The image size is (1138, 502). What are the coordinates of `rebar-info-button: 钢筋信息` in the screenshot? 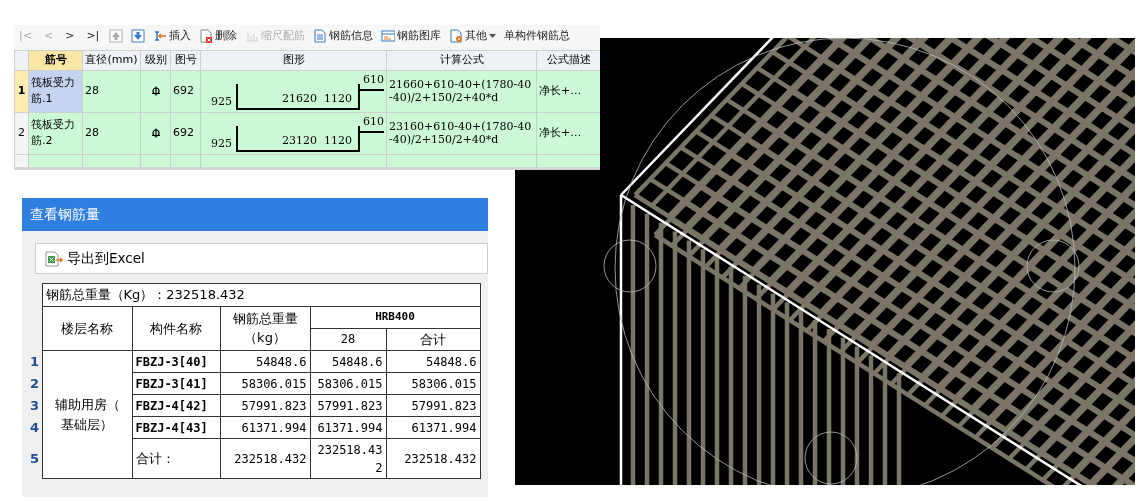 It's located at (343, 36).